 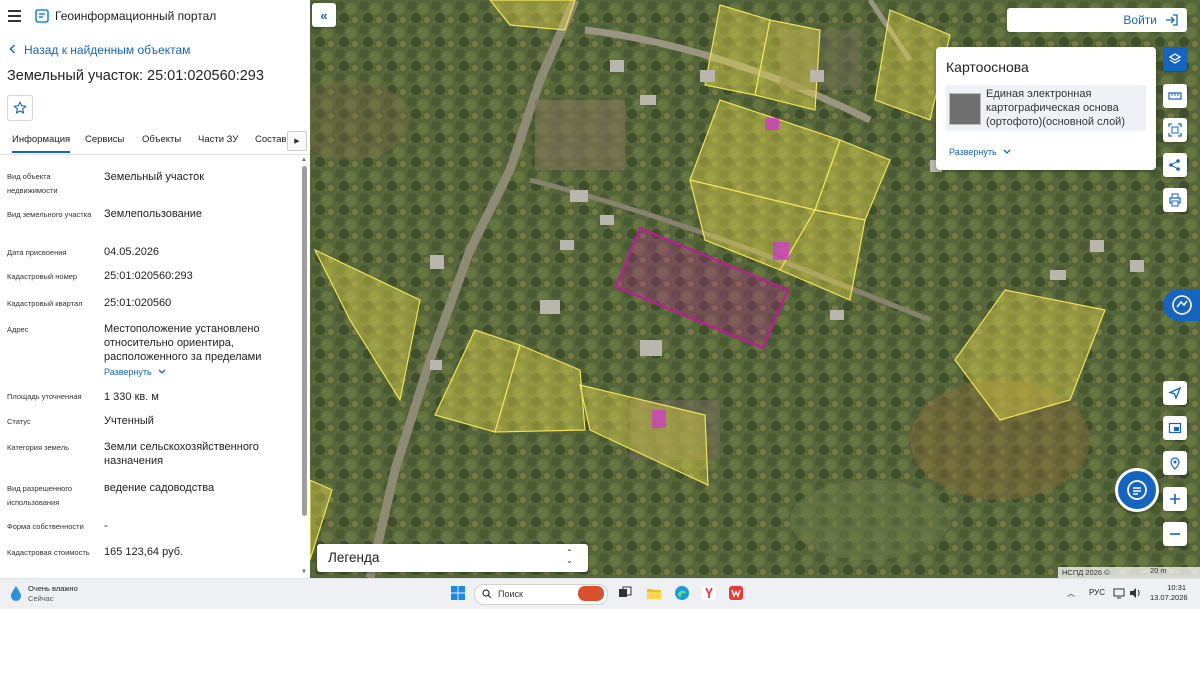 I want to click on app-title: Геоинформационный портал, so click(x=136, y=16).